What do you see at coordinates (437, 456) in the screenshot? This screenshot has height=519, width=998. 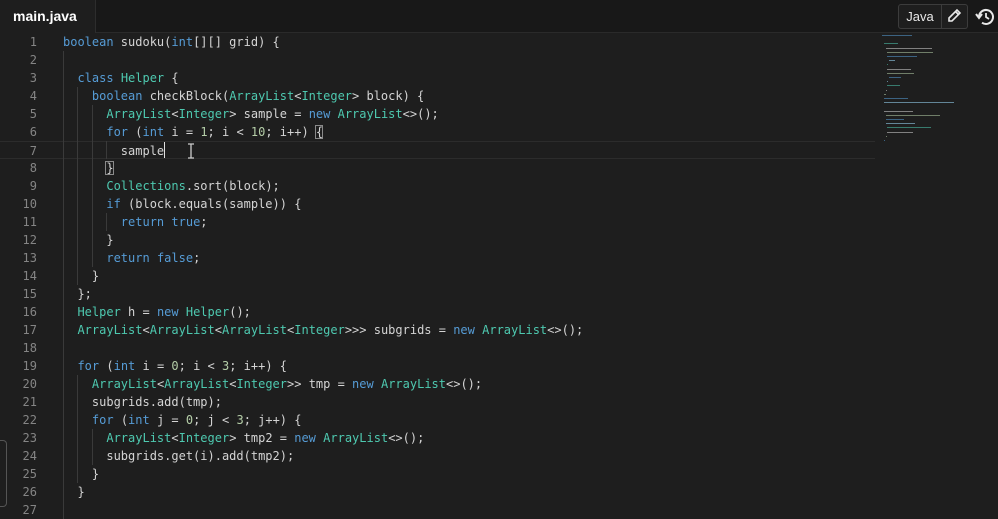 I see `code-line: 24 subgrids.get(i).add(tmp2);` at bounding box center [437, 456].